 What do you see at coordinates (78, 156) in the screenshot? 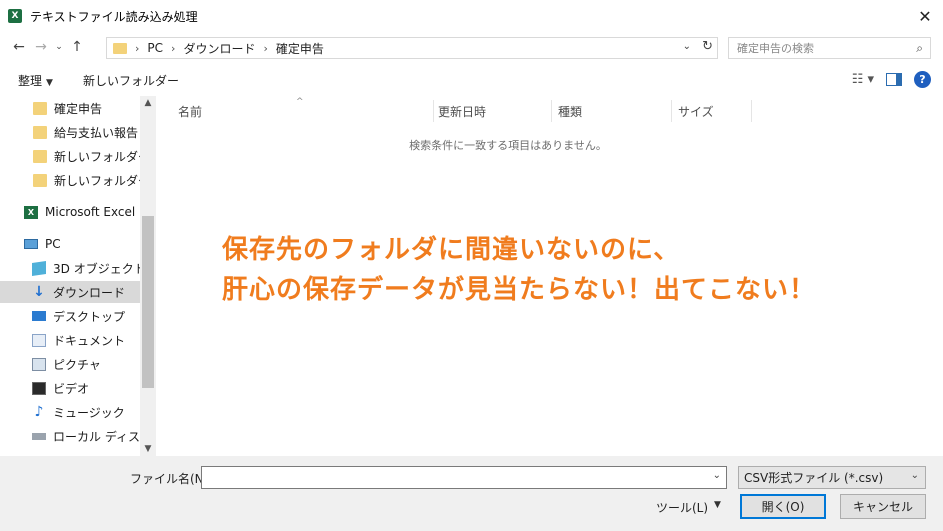
I see `sidebar-item-new-folder-5: 新しいフォルダー (5` at bounding box center [78, 156].